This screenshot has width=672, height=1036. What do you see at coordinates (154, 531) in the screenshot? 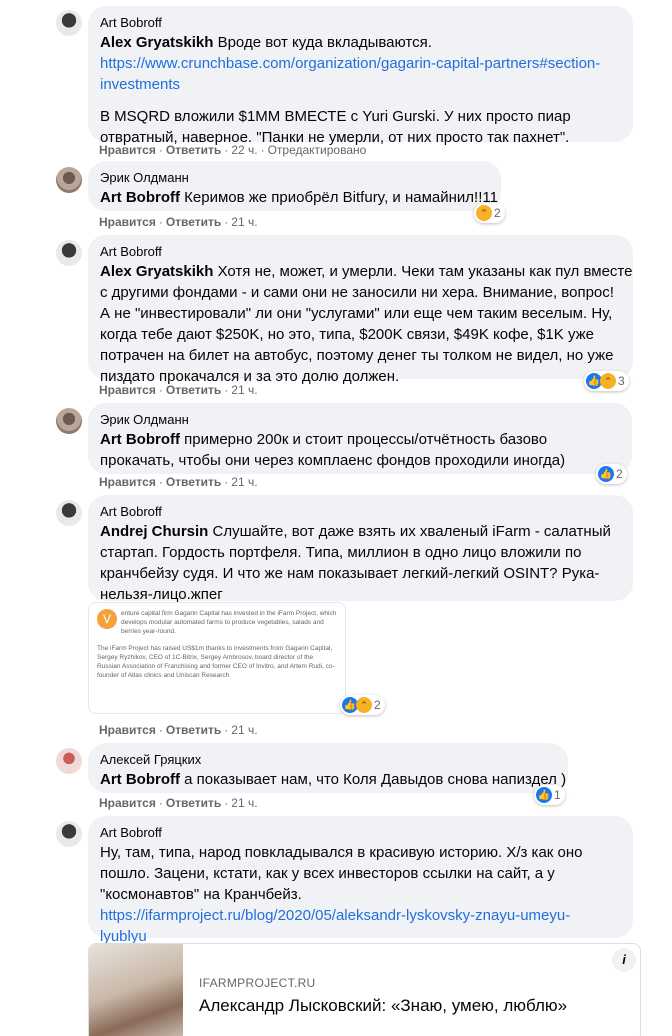
I see `mention: Andrej Chursin` at bounding box center [154, 531].